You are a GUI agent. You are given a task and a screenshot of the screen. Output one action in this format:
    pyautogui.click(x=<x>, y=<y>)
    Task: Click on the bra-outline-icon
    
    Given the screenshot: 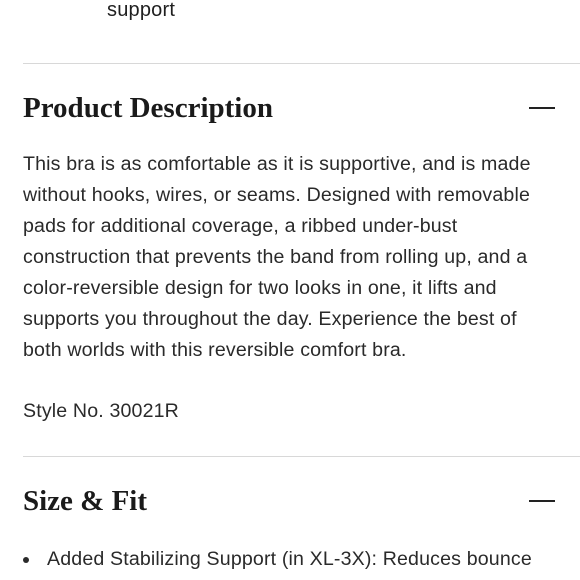 What is the action you would take?
    pyautogui.click(x=53, y=6)
    